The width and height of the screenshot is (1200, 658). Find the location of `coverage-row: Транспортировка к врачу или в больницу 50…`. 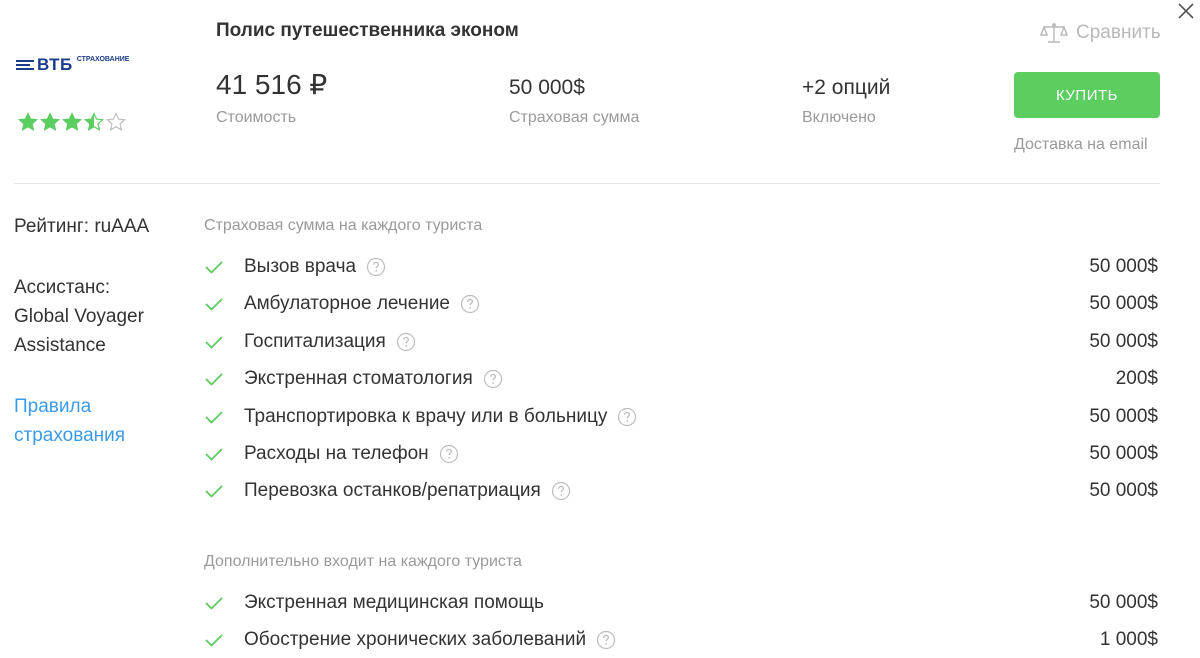

coverage-row: Транспортировка к врачу или в больницу 50… is located at coordinates (681, 417).